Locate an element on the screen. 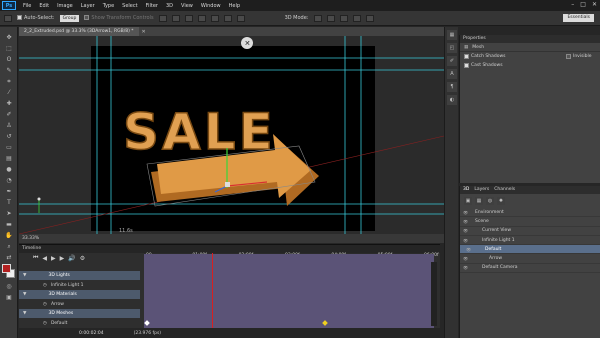  menu-filter: Filter is located at coordinates (152, 6).